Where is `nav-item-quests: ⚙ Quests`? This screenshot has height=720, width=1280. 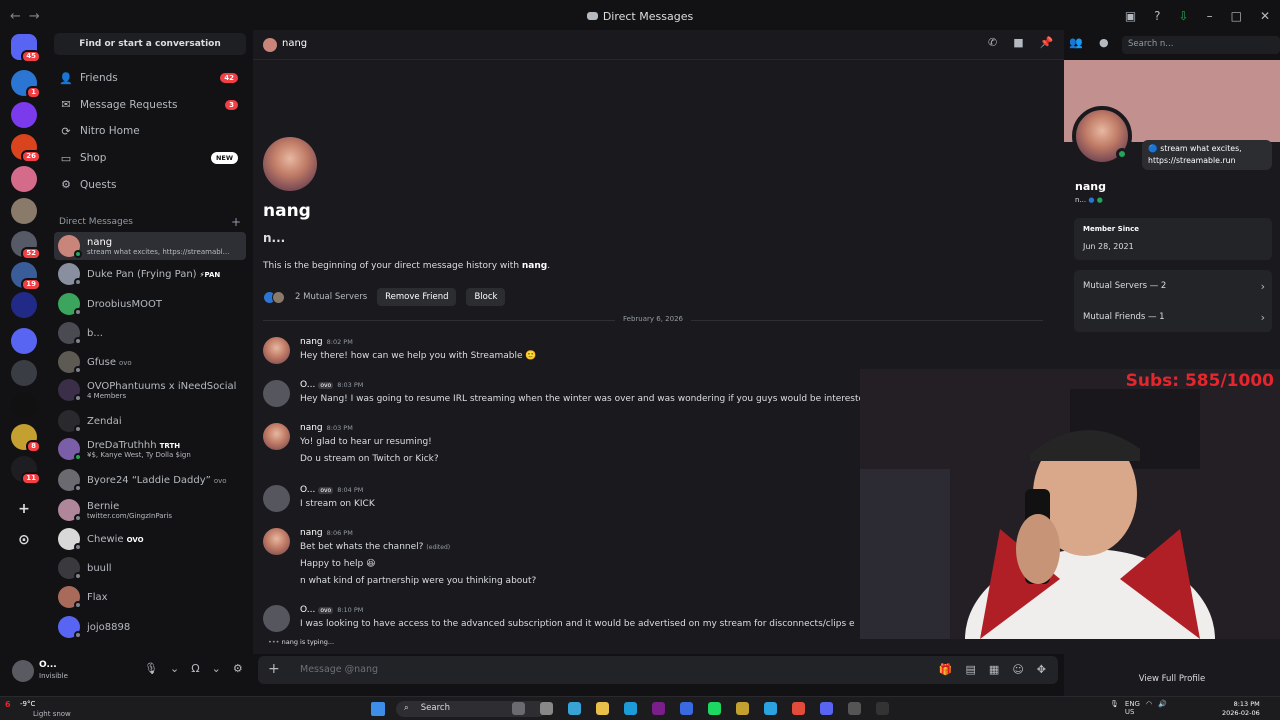
nav-item-quests: ⚙ Quests is located at coordinates (150, 185).